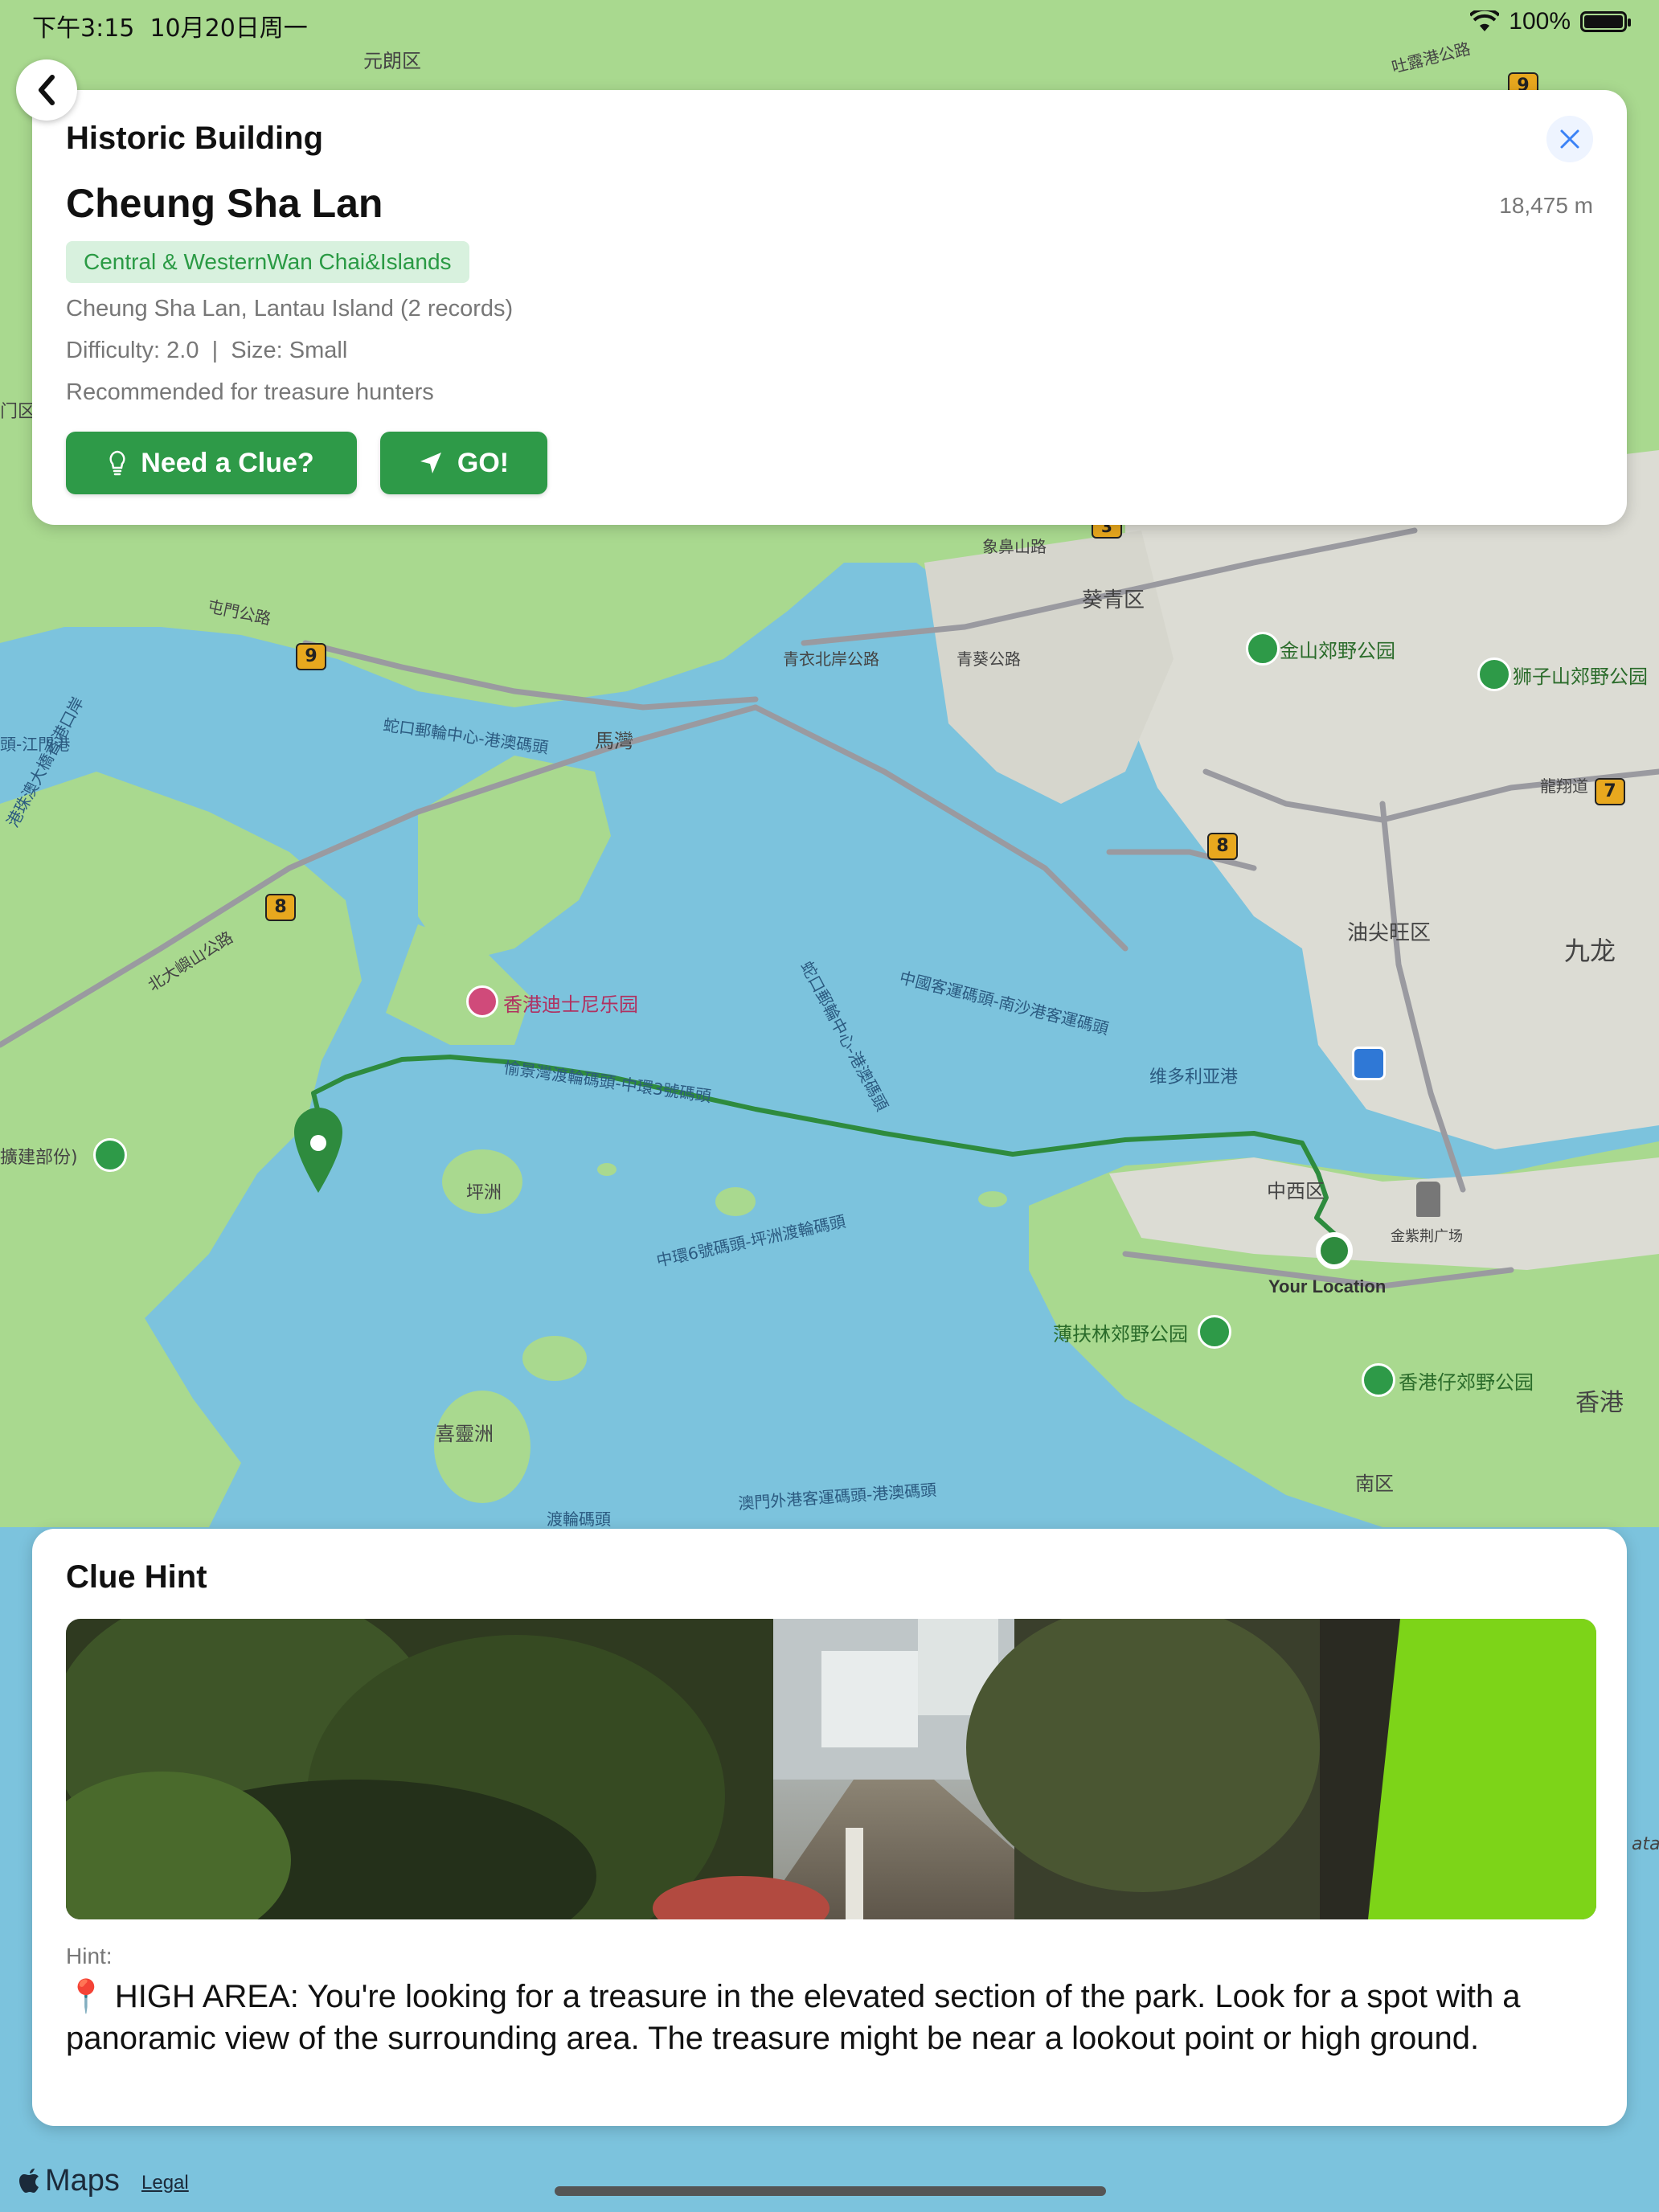  What do you see at coordinates (194, 138) in the screenshot?
I see `location-category: Historic Building` at bounding box center [194, 138].